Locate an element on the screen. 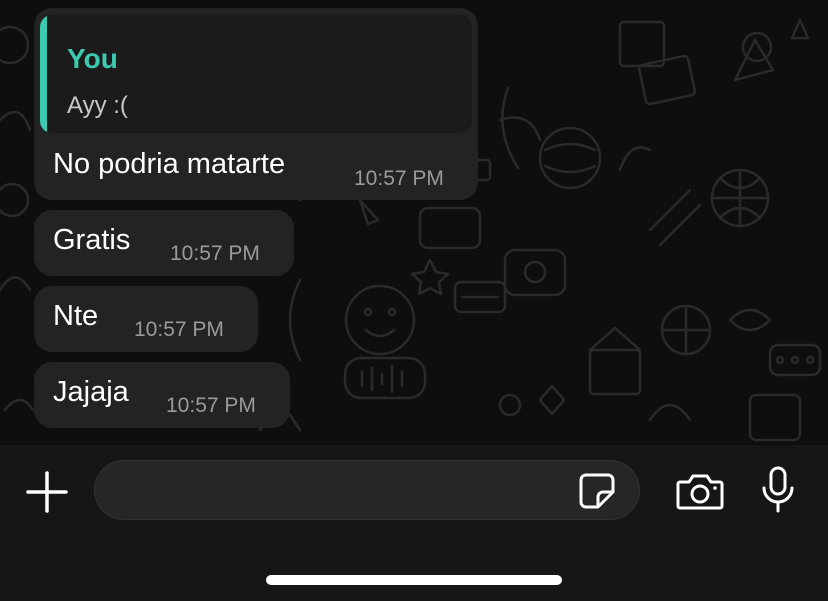 Image resolution: width=828 pixels, height=601 pixels. message-text: Jajaja is located at coordinates (91, 392).